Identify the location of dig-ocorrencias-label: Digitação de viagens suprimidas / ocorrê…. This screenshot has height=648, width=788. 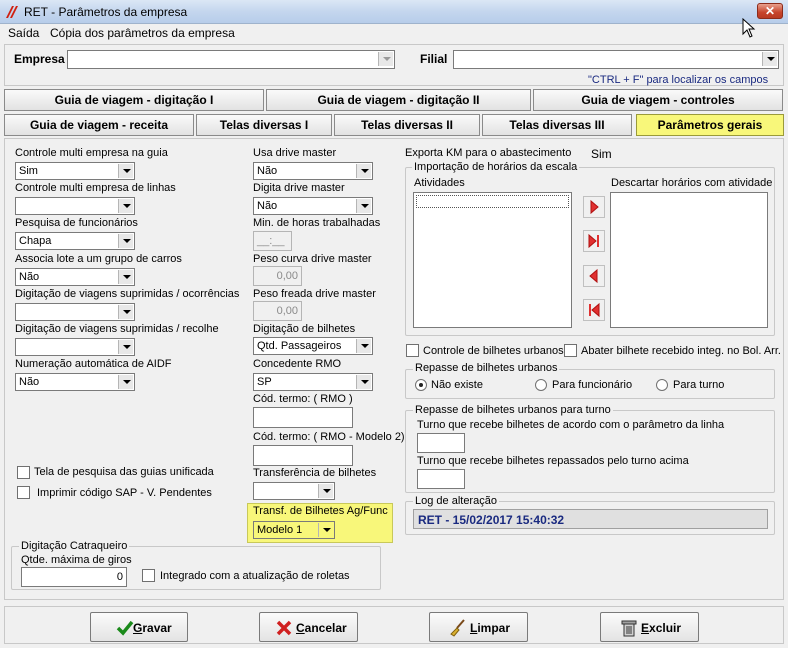
(127, 294).